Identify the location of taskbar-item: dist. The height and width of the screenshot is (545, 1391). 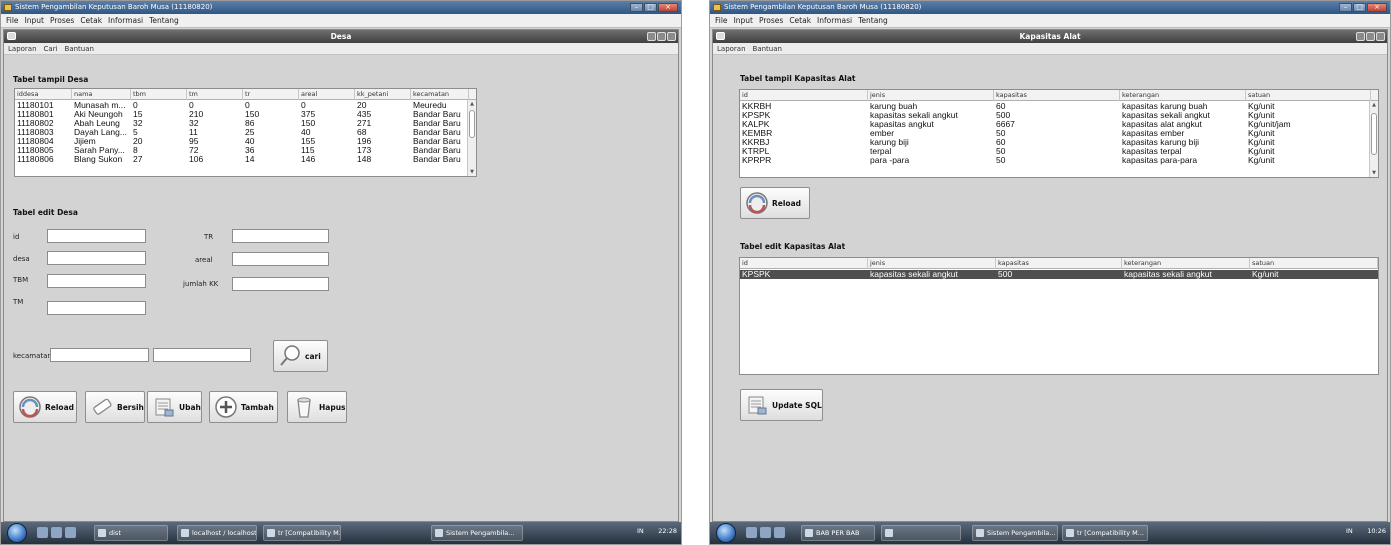
(131, 533).